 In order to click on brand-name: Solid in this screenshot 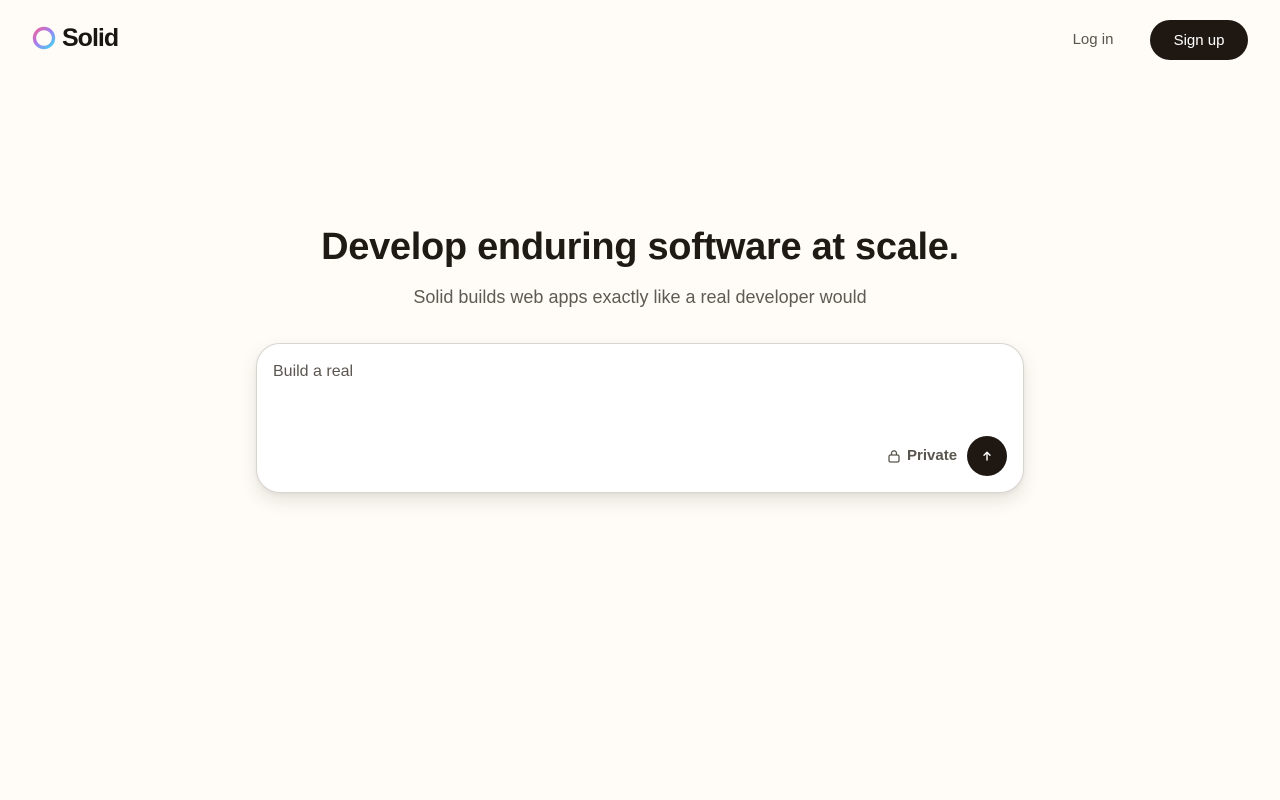, I will do `click(90, 38)`.